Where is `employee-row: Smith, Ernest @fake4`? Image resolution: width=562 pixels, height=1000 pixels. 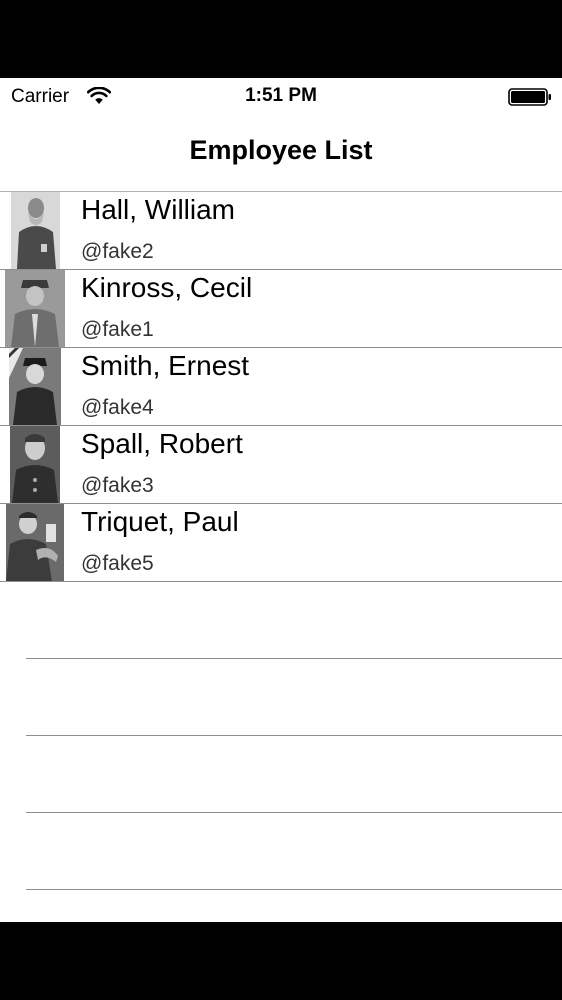 employee-row: Smith, Ernest @fake4 is located at coordinates (281, 387).